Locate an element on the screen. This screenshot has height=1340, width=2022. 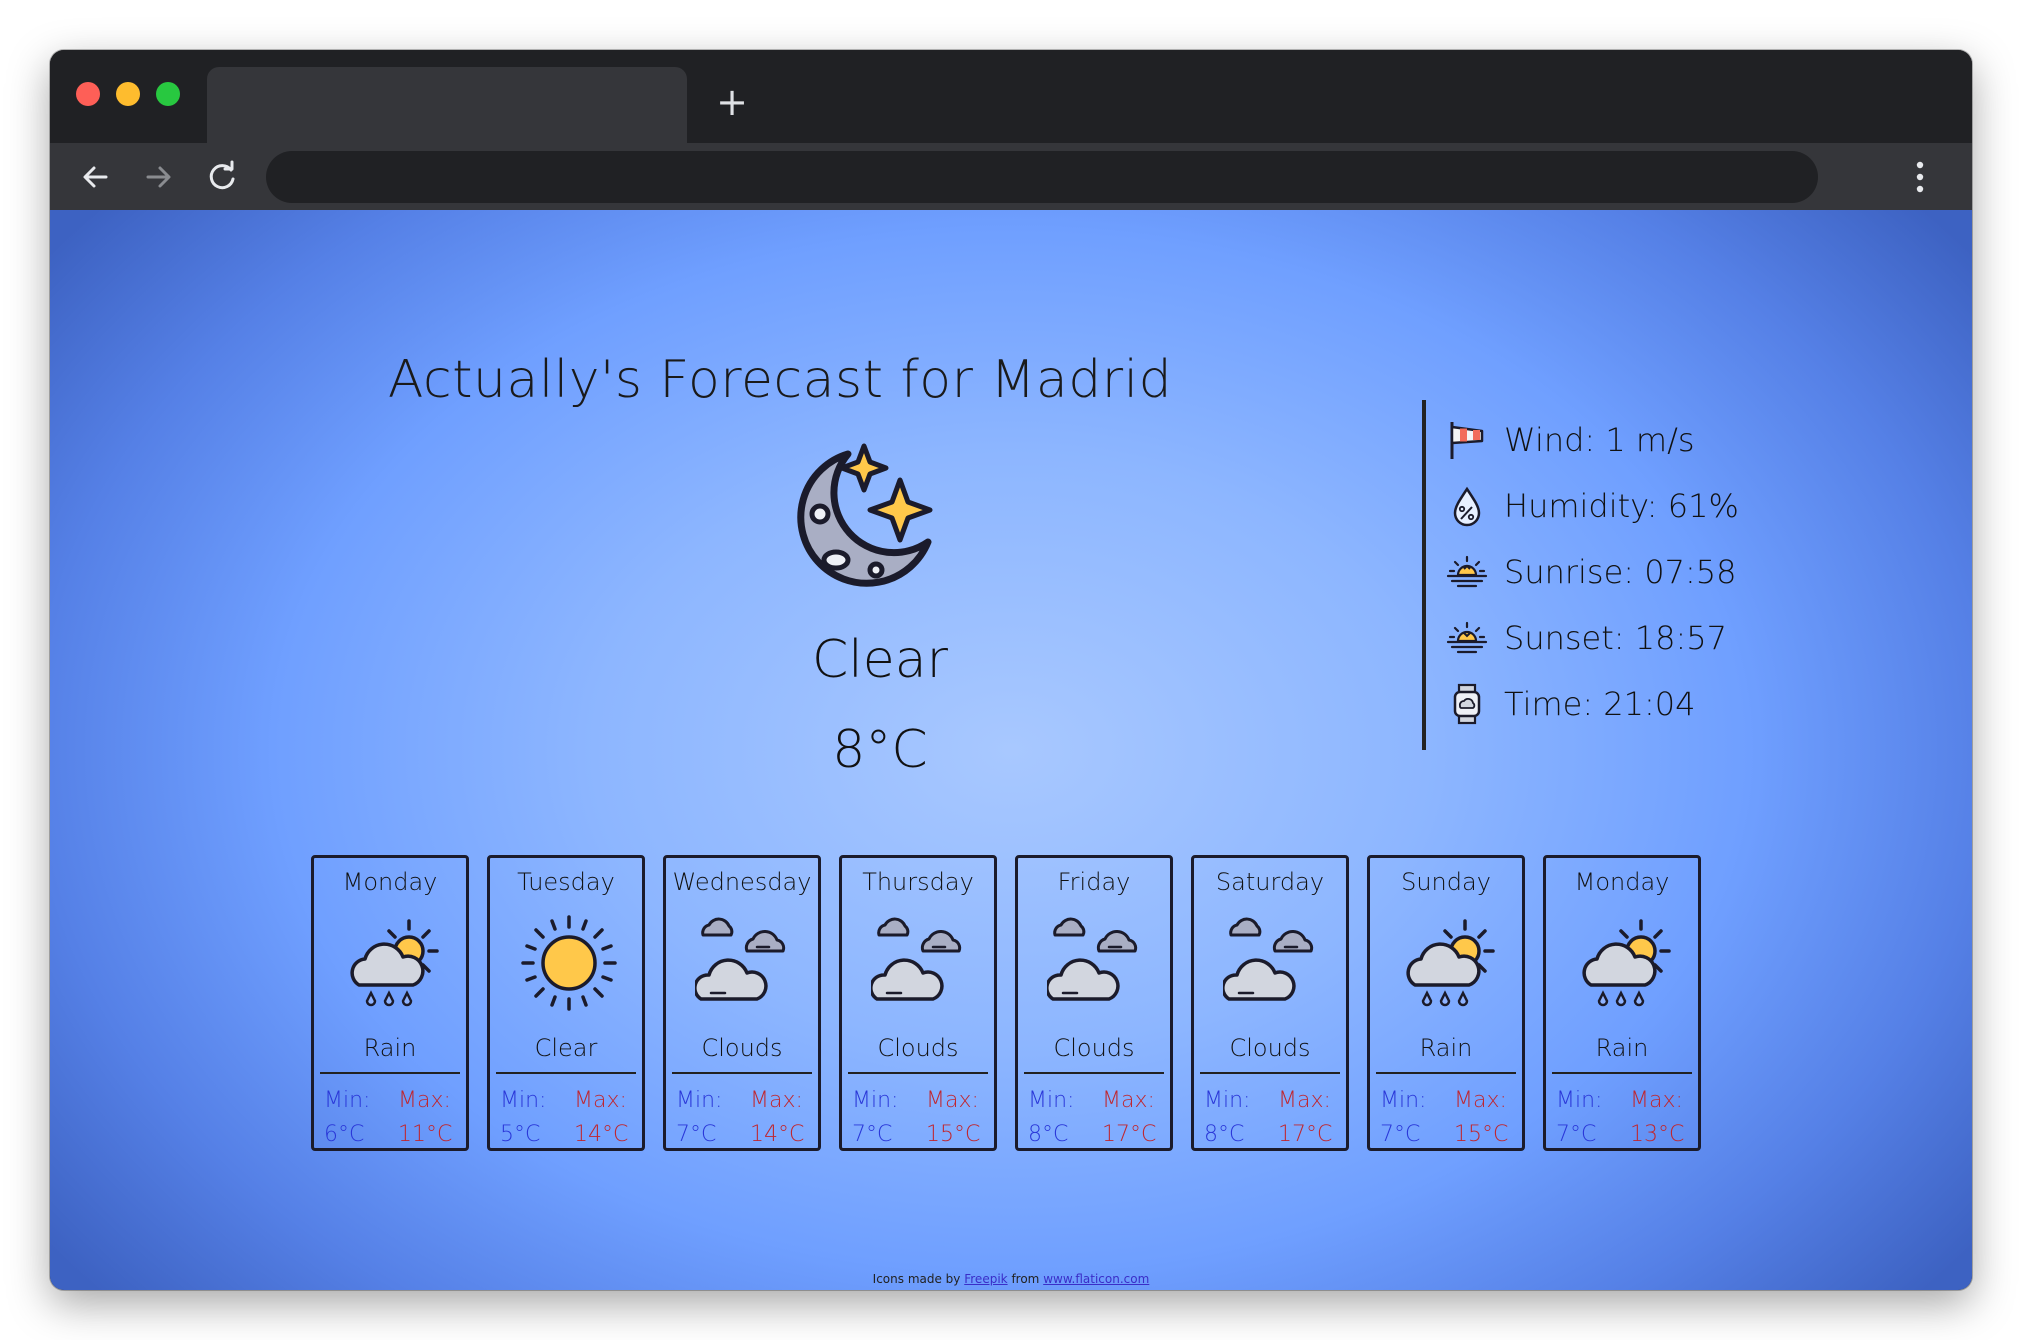
forecast-card: Monday Rain Min: Max: 6°C 11°C is located at coordinates (390, 1003).